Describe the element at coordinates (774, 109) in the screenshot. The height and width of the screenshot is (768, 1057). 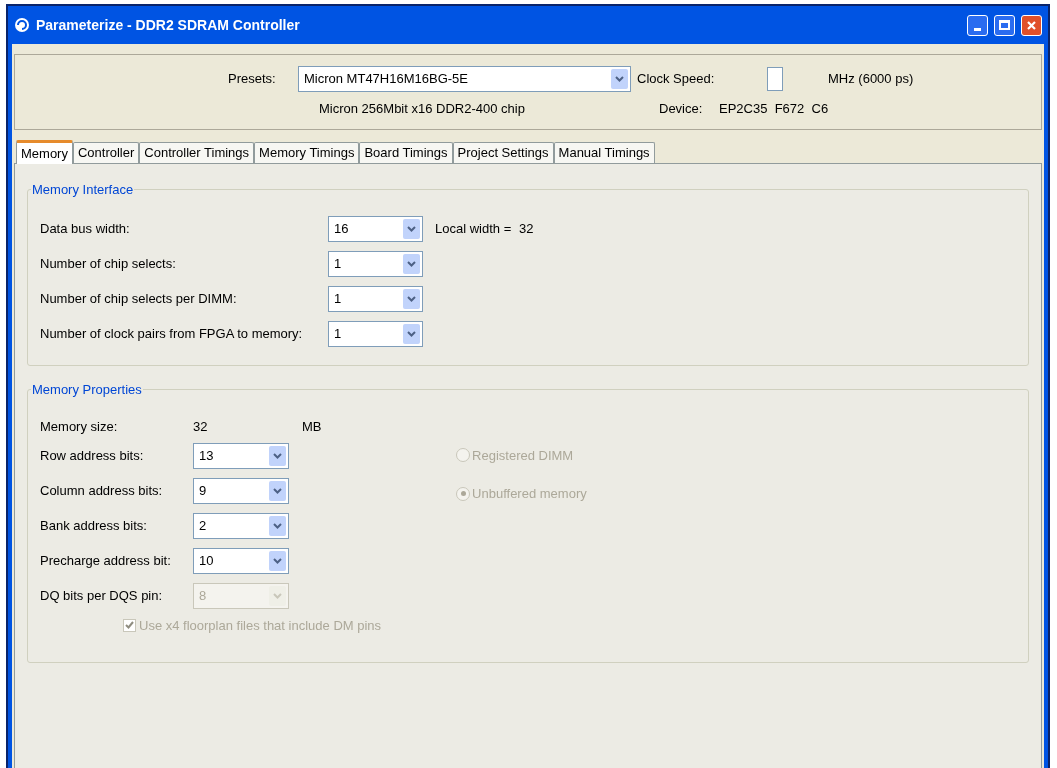
I see `device-value: EP2C35 F672 C6` at that location.